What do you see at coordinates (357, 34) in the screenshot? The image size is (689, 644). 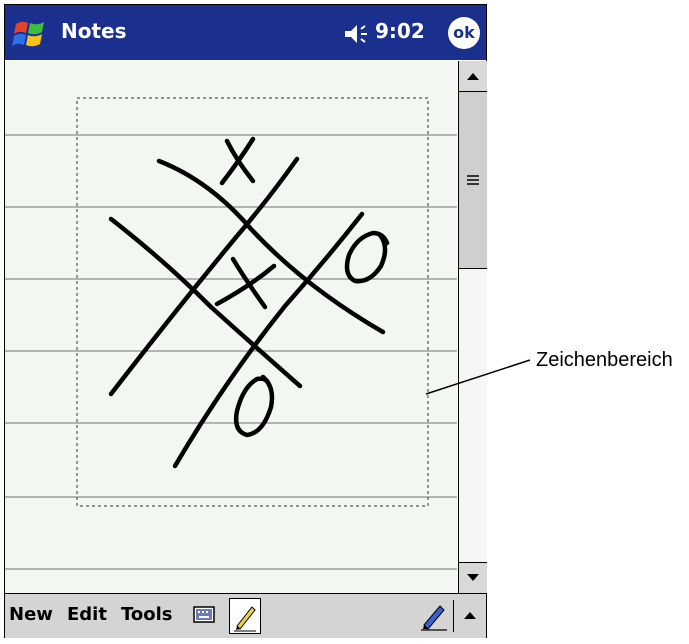 I see `speaker-icon` at bounding box center [357, 34].